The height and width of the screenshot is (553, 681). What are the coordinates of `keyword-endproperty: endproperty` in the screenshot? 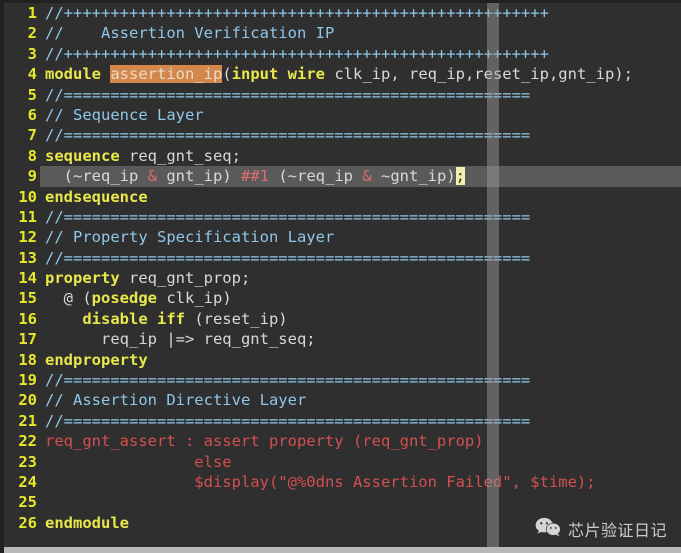 It's located at (96, 359).